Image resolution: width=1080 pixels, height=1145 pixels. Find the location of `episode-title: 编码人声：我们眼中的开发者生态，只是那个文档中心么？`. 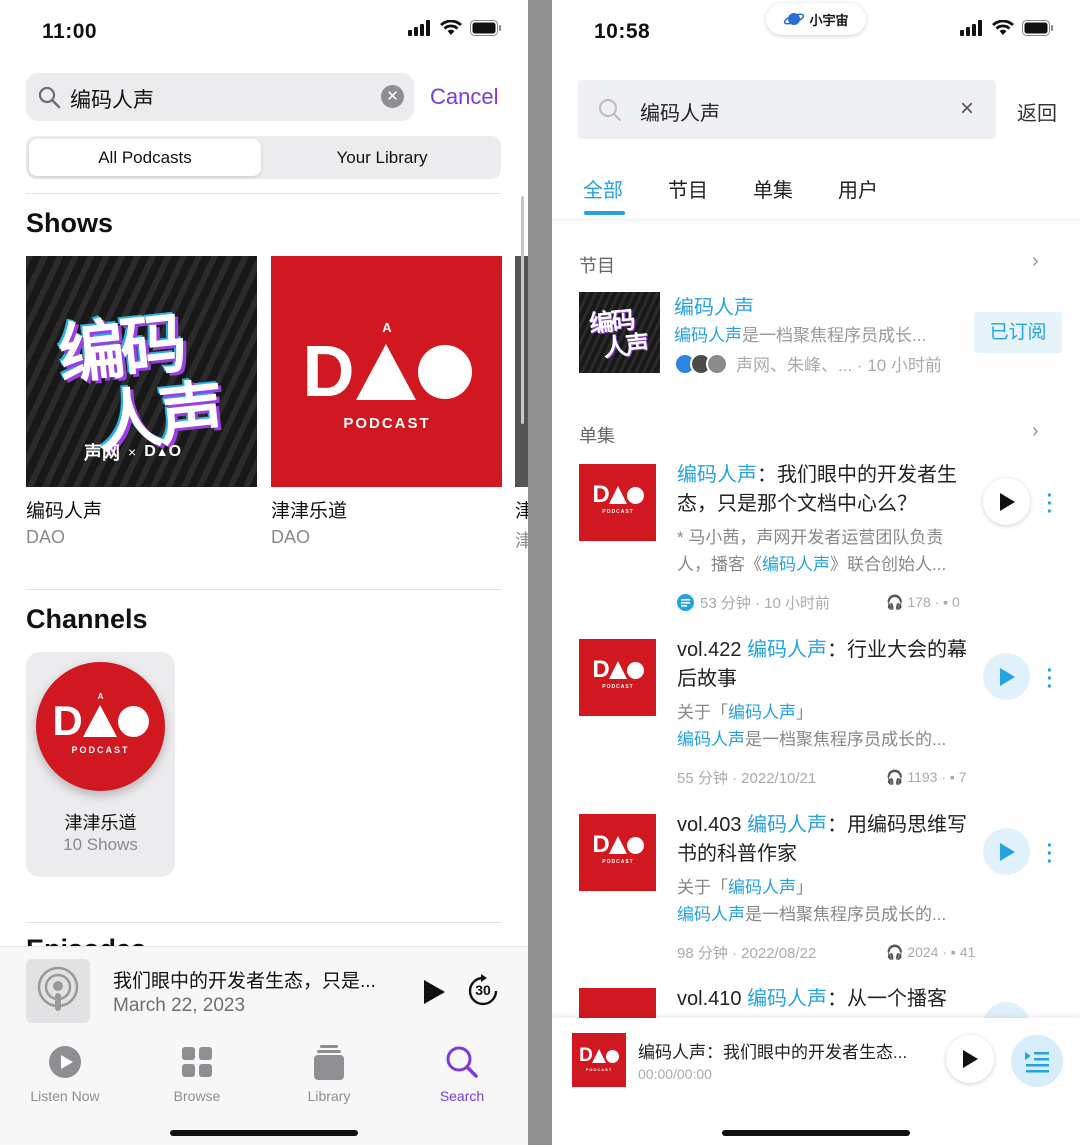

episode-title: 编码人声：我们眼中的开发者生态，只是那个文档中心么？ is located at coordinates (827, 490).